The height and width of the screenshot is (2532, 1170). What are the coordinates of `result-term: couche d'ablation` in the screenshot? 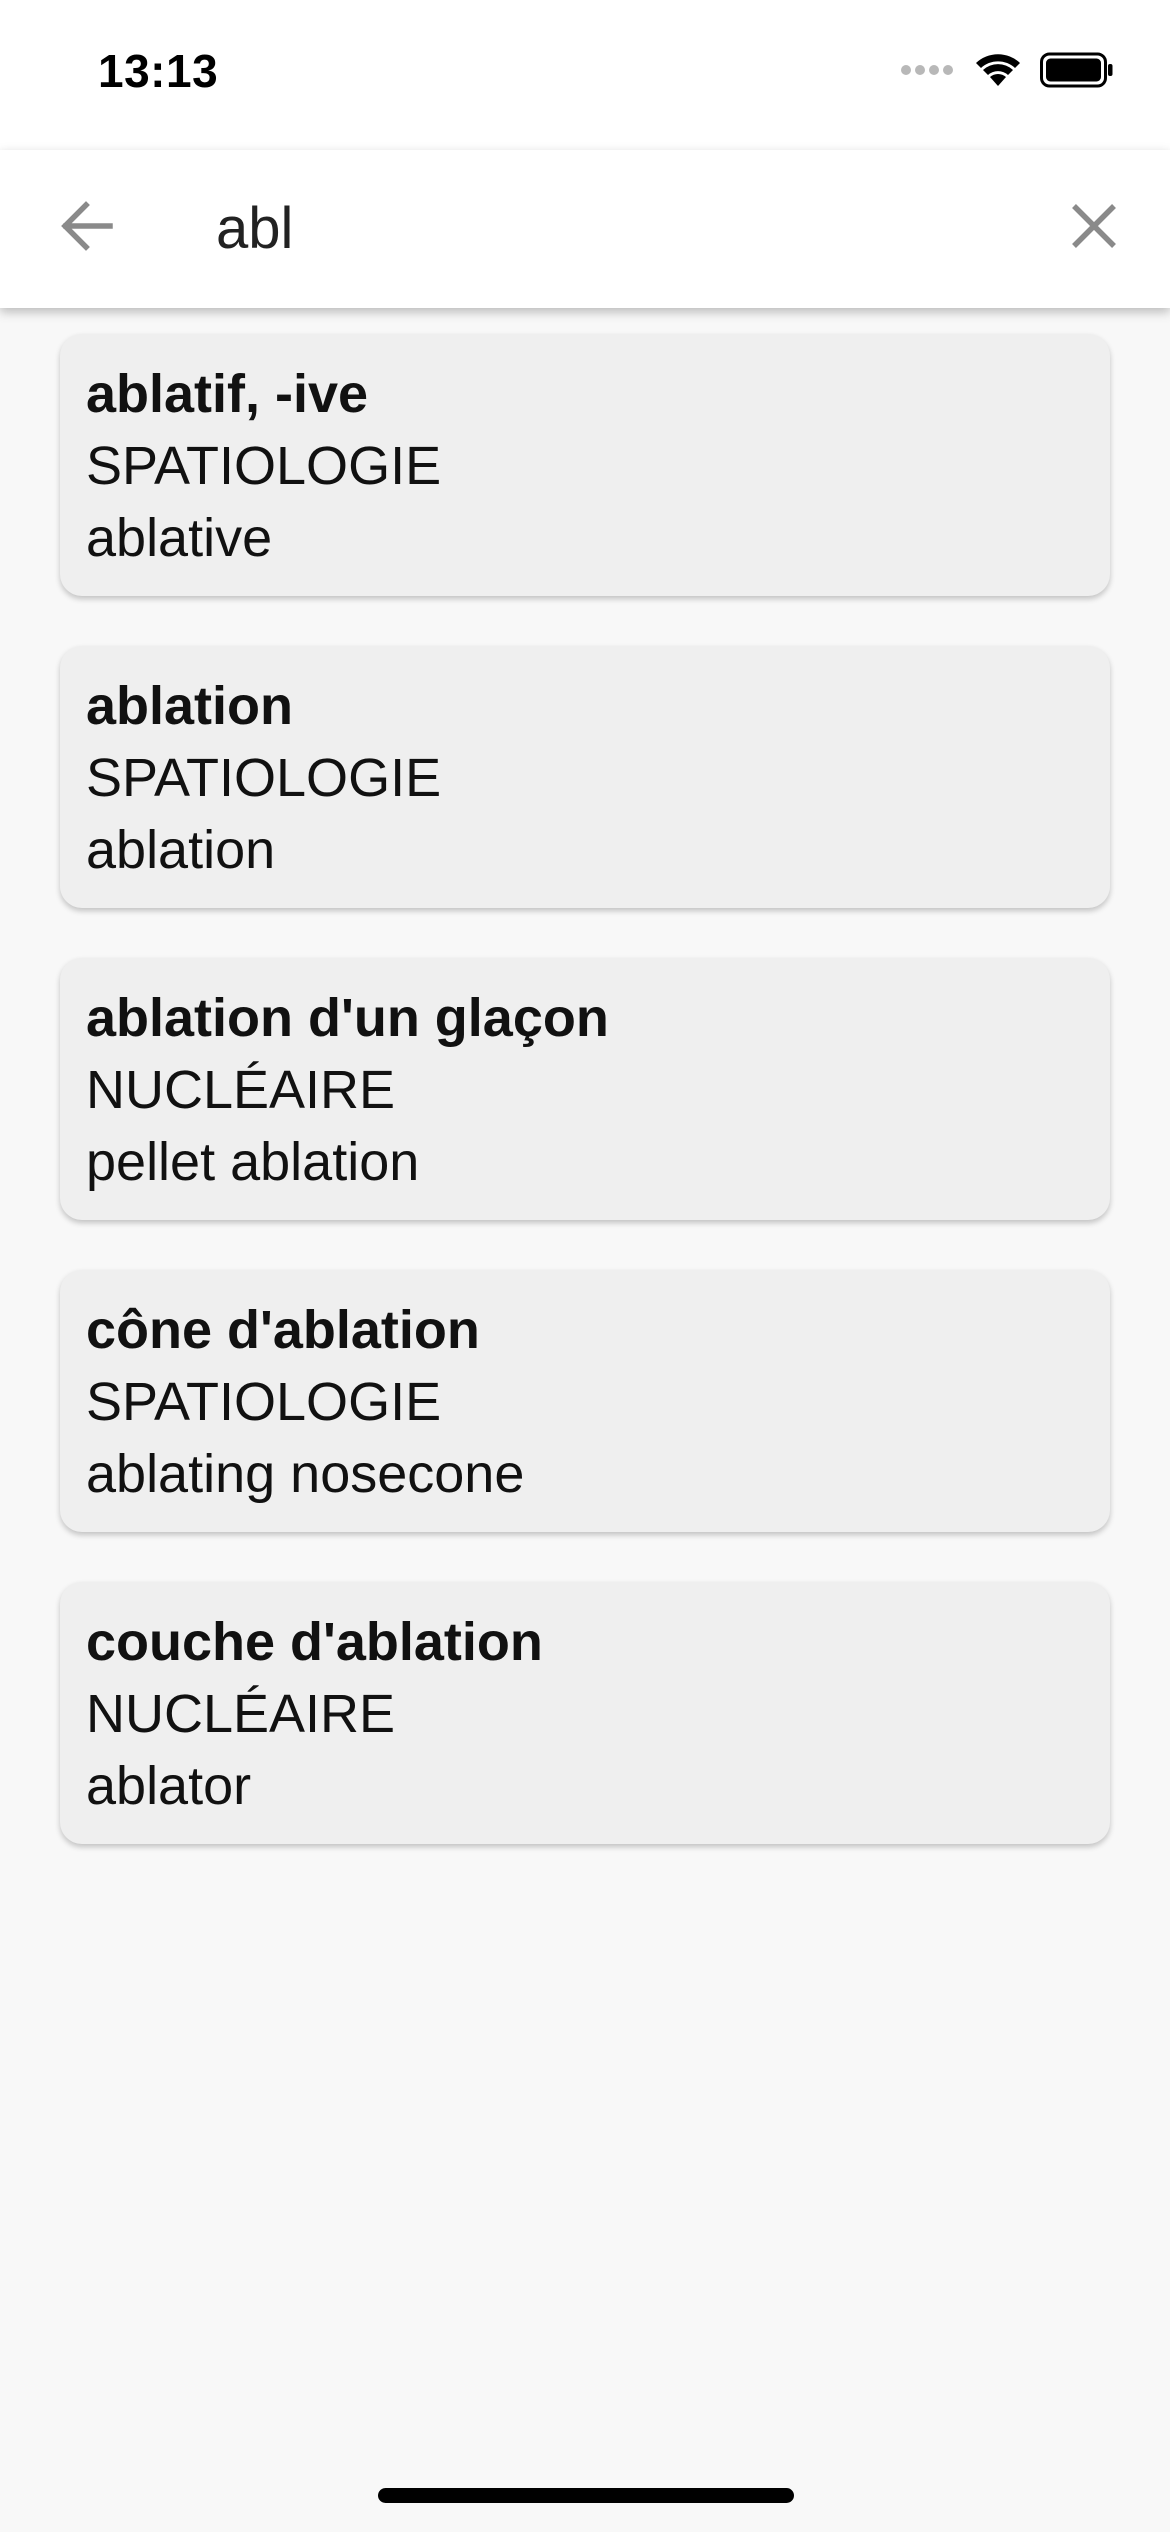 It's located at (314, 1642).